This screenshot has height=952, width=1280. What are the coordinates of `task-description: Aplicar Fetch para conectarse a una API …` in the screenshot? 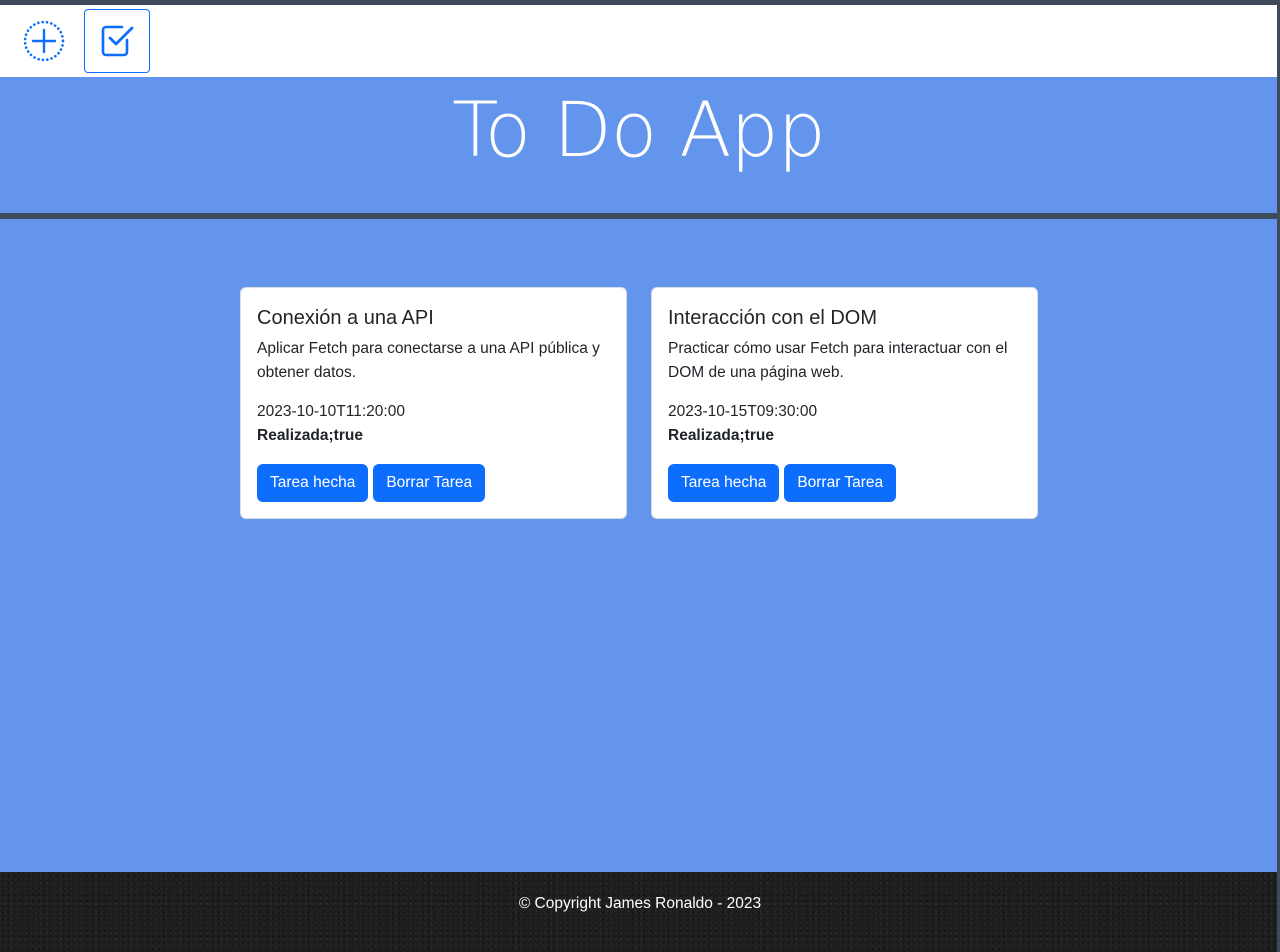 It's located at (428, 360).